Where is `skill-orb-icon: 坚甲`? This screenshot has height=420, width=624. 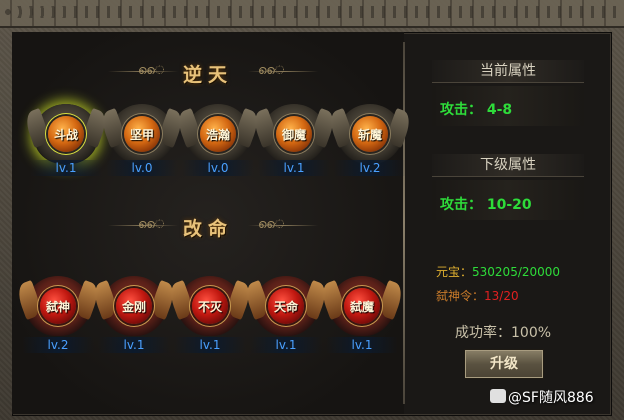
skill-orb-icon: 坚甲 is located at coordinates (142, 134).